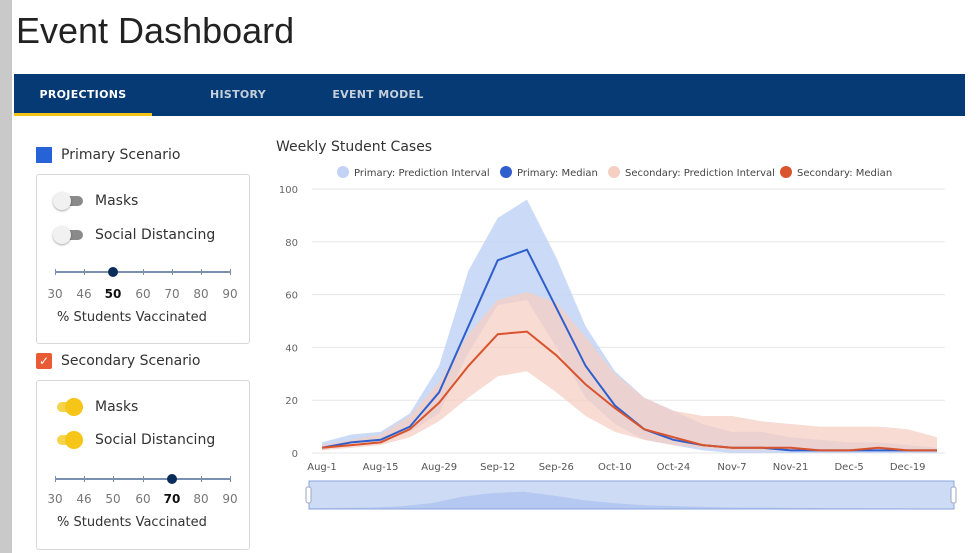  I want to click on x-tick-label: Aug-1, so click(322, 467).